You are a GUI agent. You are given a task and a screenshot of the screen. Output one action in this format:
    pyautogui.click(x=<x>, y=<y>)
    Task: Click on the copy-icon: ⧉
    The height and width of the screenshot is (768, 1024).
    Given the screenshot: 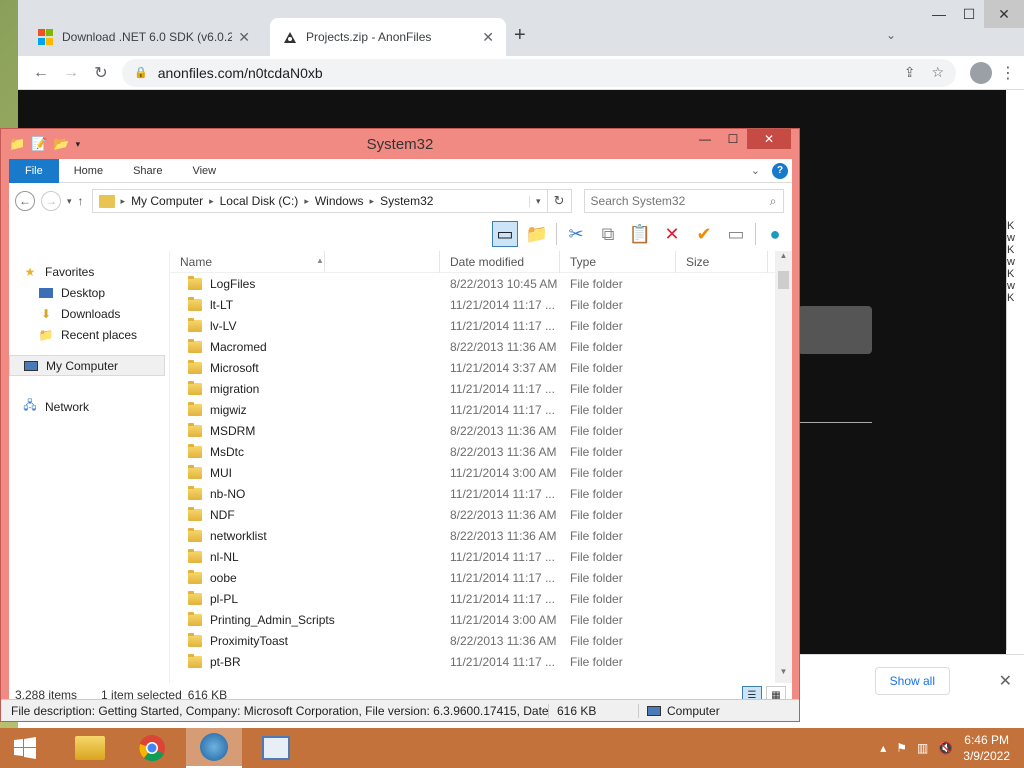 What is the action you would take?
    pyautogui.click(x=608, y=234)
    